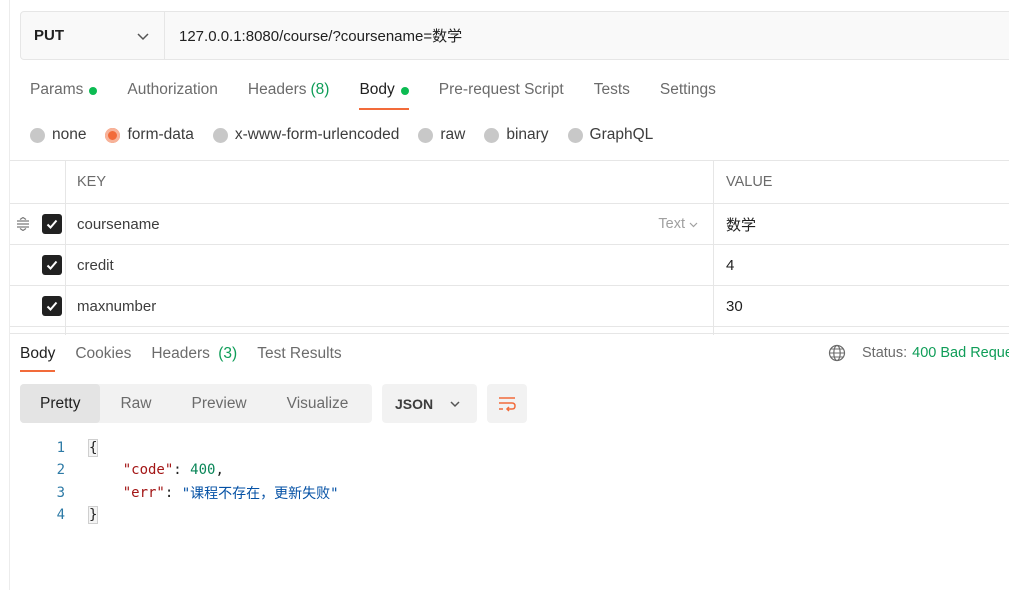 This screenshot has width=1009, height=590. I want to click on table-row: coursename Text 数学, so click(509, 224).